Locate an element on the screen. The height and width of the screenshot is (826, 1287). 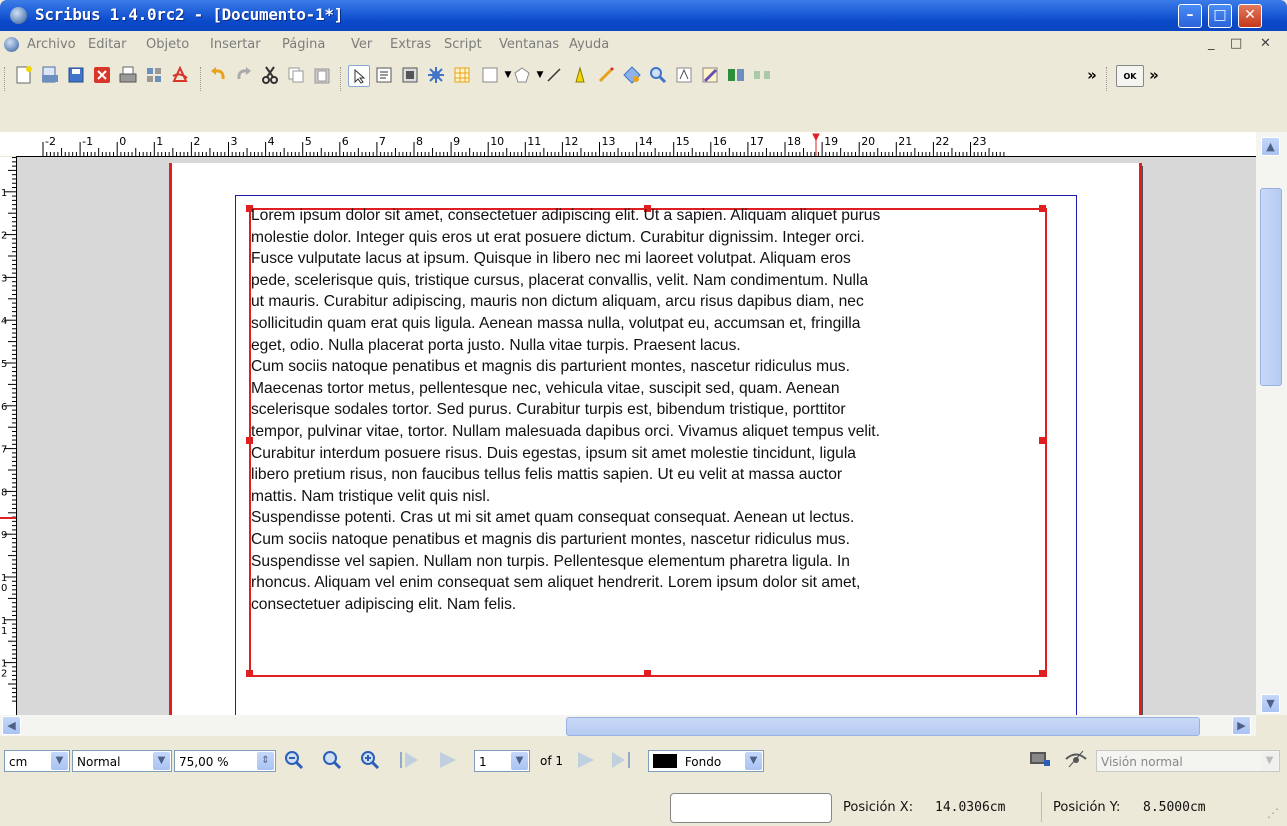
edit-contents-icon is located at coordinates (684, 75).